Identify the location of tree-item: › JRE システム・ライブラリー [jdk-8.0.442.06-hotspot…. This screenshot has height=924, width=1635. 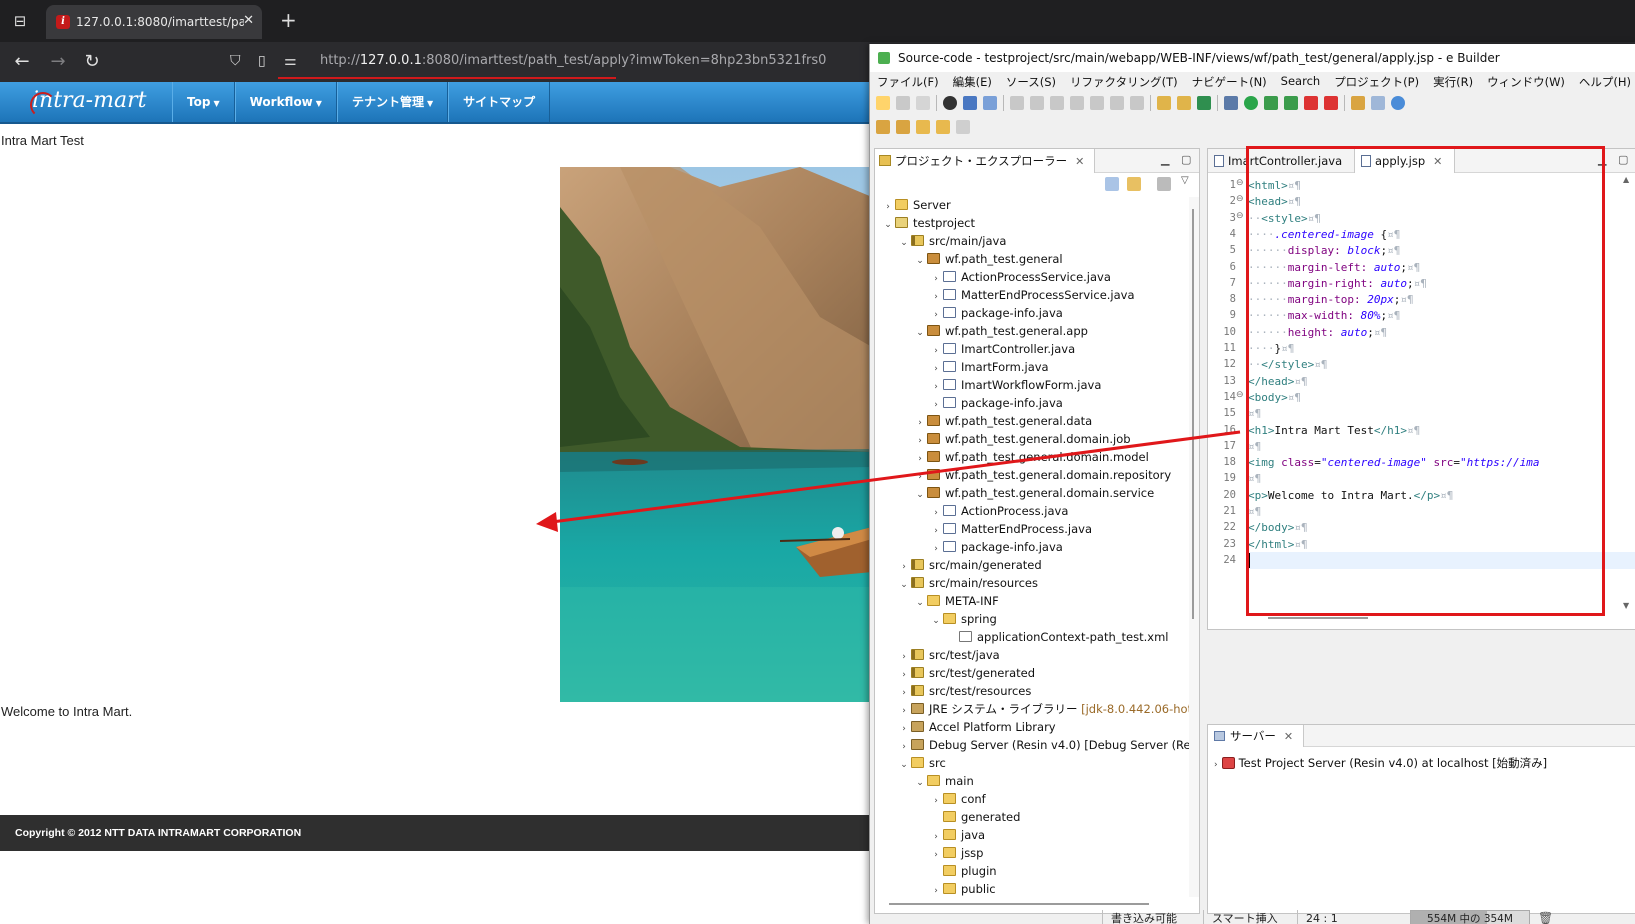
(1043, 709).